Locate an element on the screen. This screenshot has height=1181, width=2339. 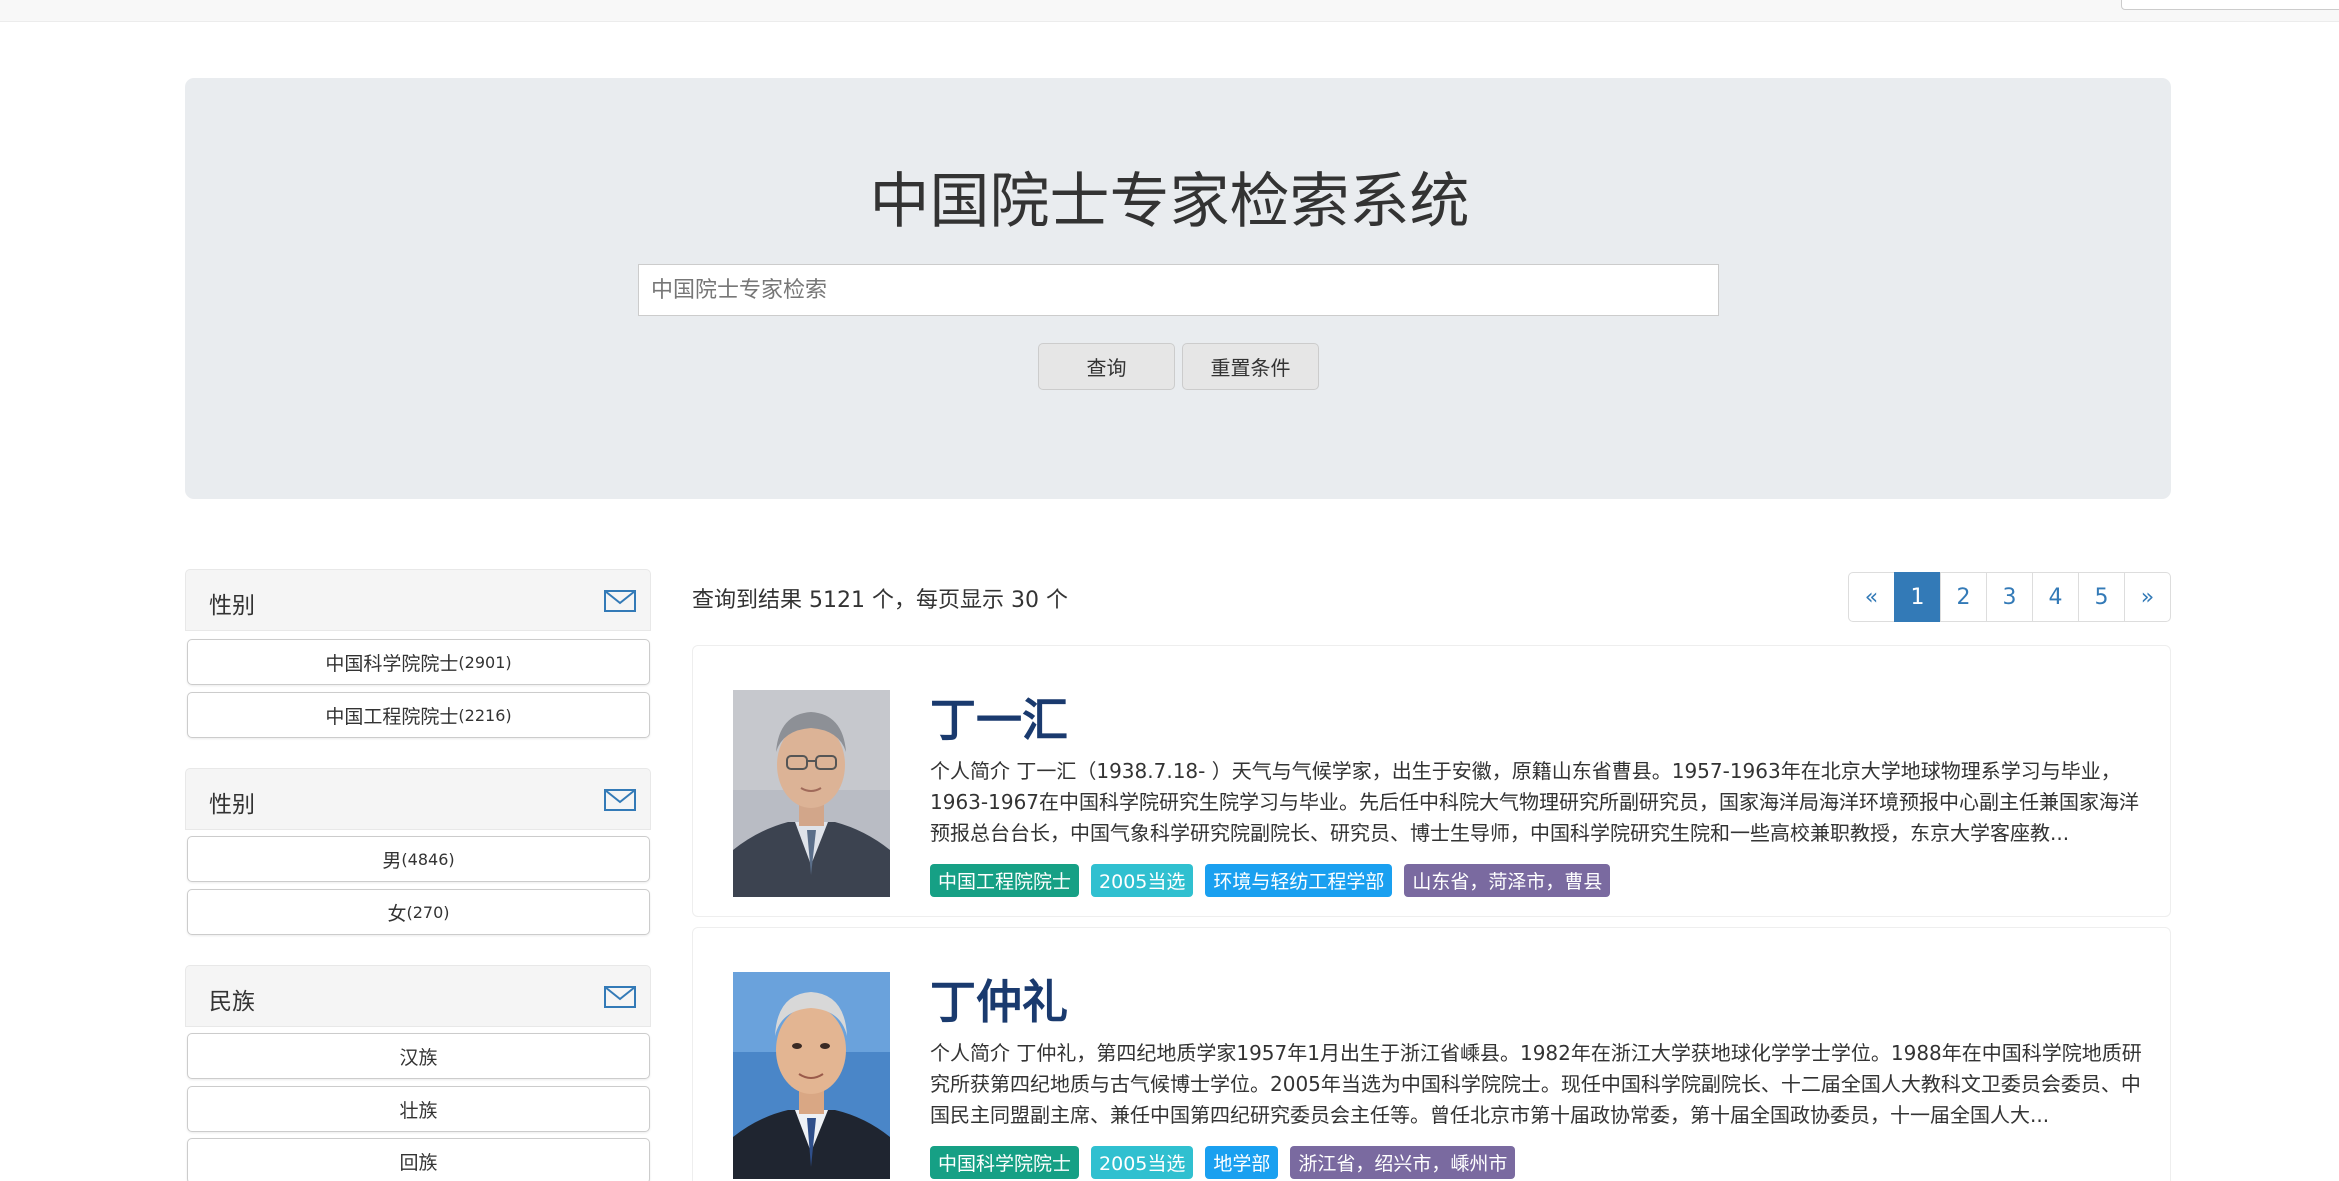
tag-region: 山东省，菏泽市，曹县 is located at coordinates (1507, 880).